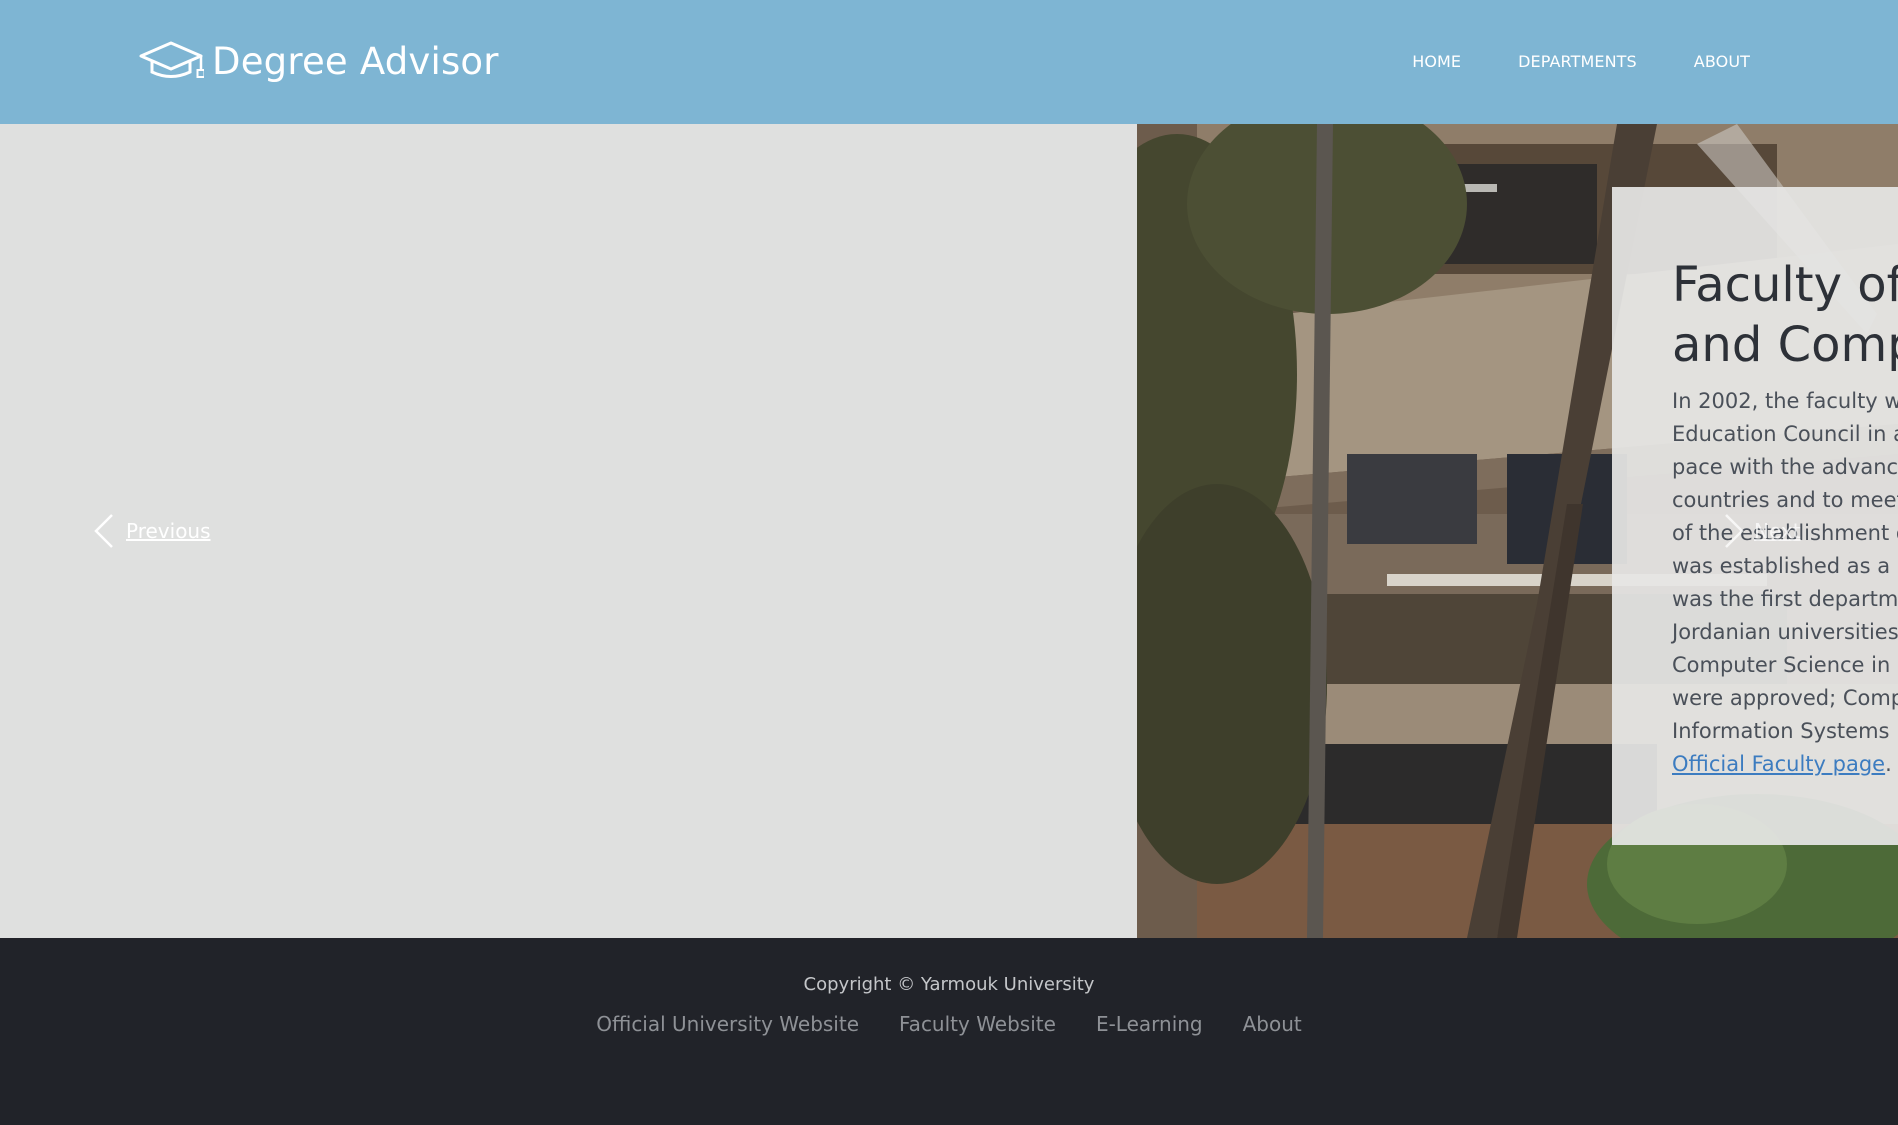 Image resolution: width=1898 pixels, height=1125 pixels. Describe the element at coordinates (103, 531) in the screenshot. I see `chevron-left-icon` at that location.